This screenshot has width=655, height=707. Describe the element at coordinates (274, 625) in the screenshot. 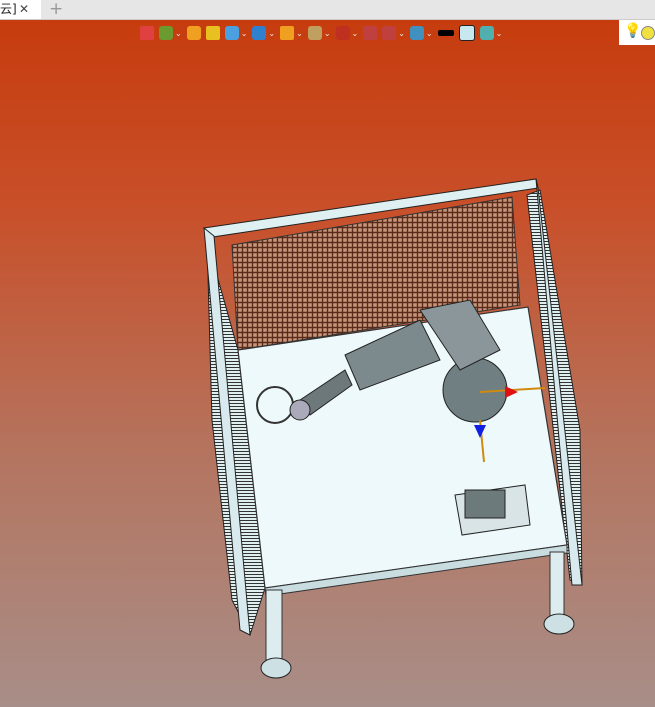

I see `leg-left` at that location.